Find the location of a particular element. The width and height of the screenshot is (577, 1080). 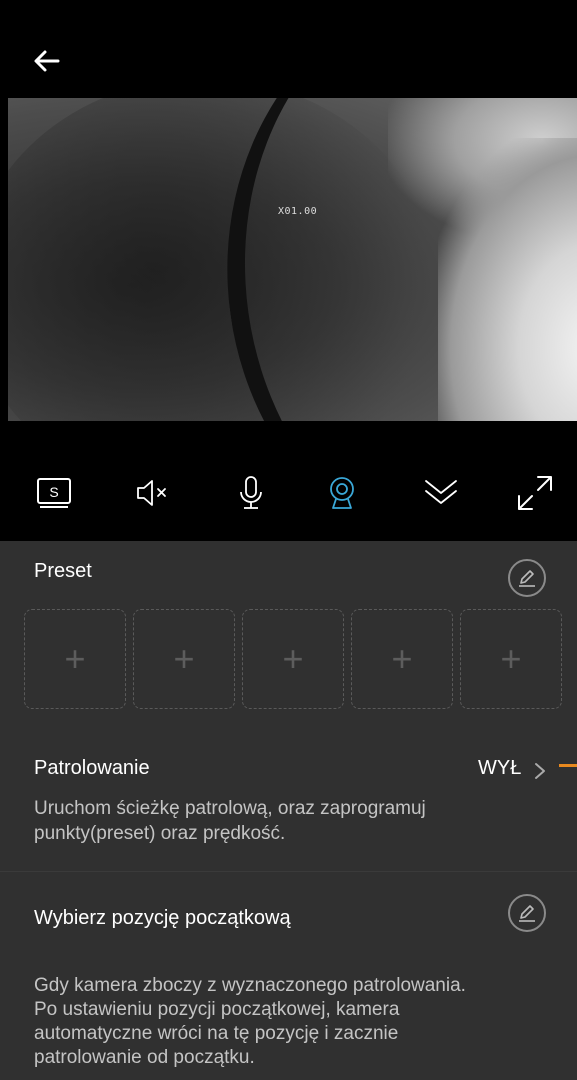

svg-text: S is located at coordinates (53, 492).